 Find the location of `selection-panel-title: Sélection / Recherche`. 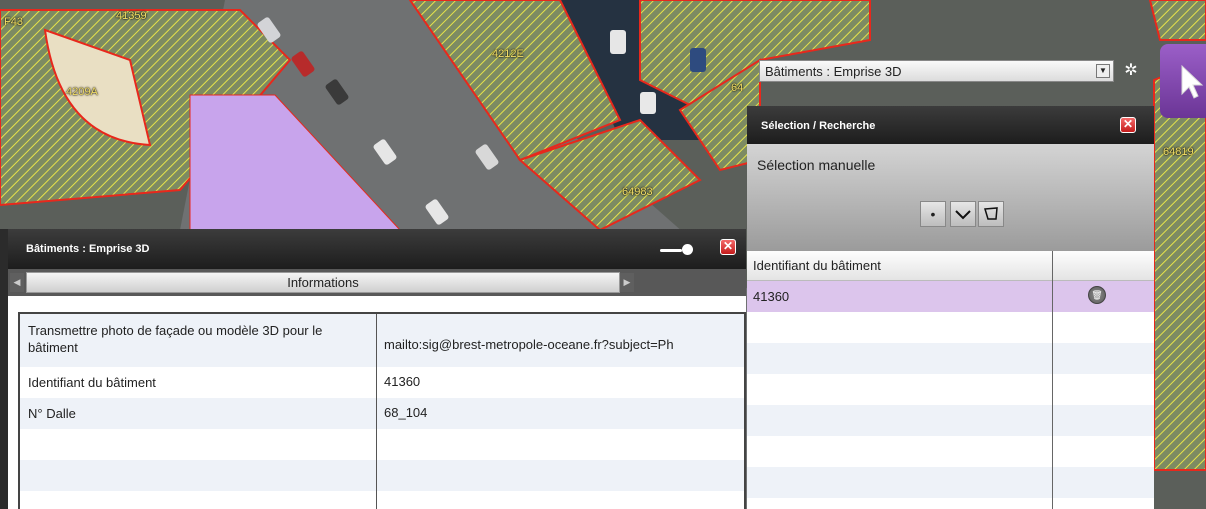

selection-panel-title: Sélection / Recherche is located at coordinates (818, 126).